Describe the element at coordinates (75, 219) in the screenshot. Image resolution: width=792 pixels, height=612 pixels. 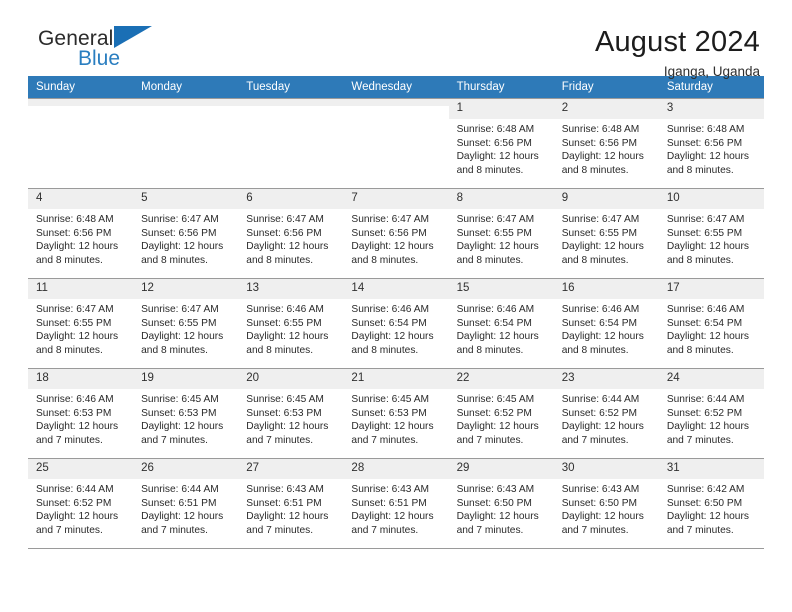
I see `sunrise-text: Sunrise: 6:48 AM` at that location.